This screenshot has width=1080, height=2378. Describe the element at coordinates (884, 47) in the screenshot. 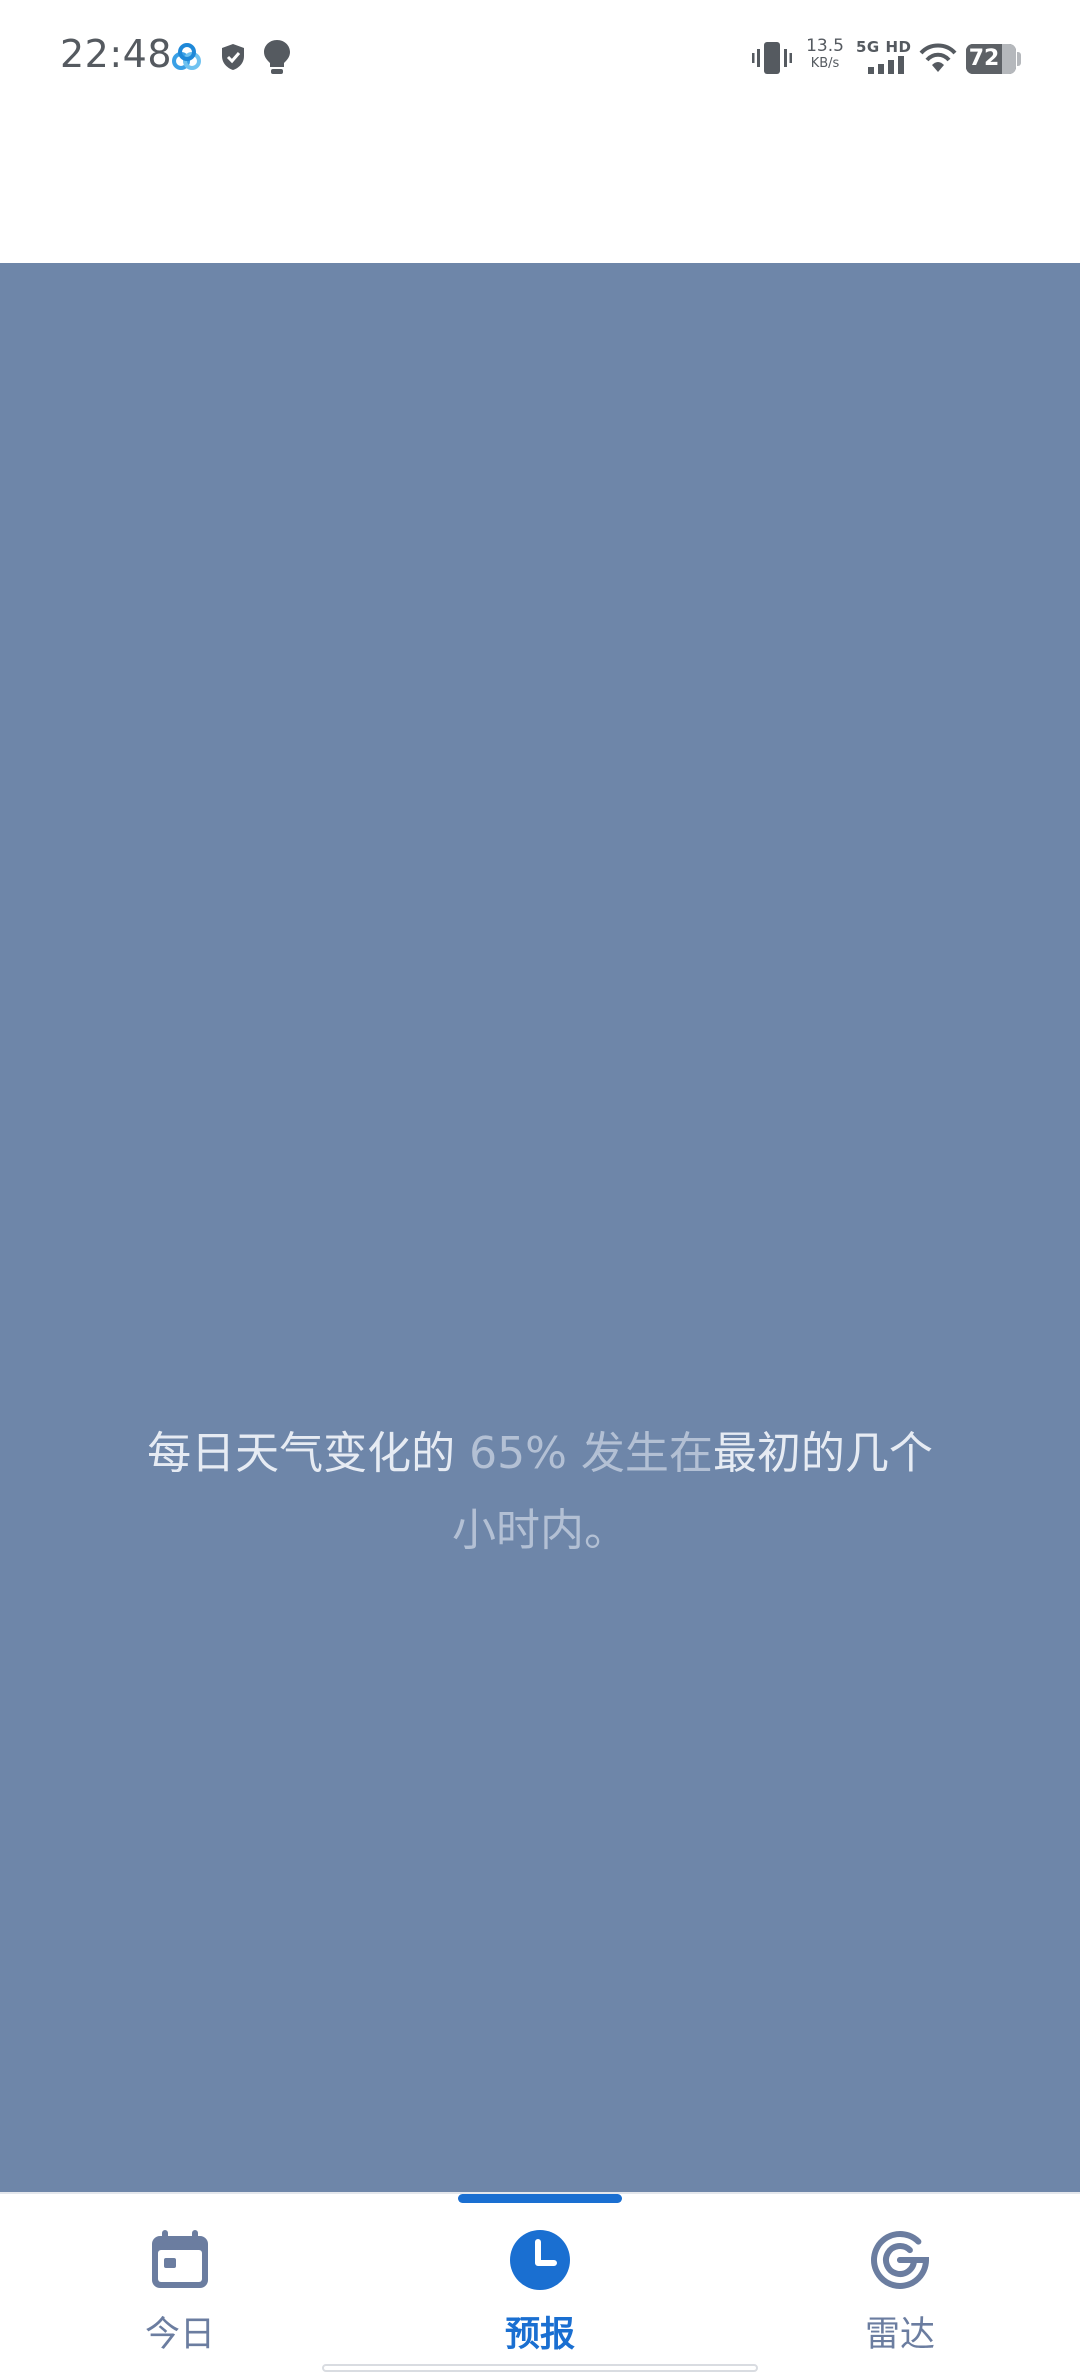

I see `network-type-label: 5G HD` at that location.